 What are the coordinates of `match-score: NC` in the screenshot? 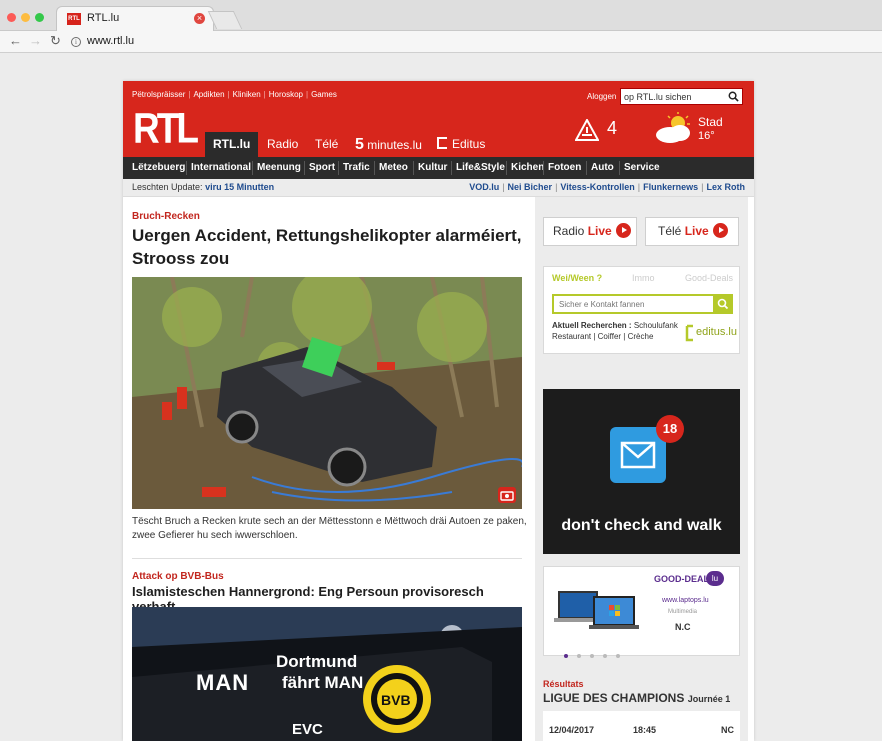 It's located at (727, 730).